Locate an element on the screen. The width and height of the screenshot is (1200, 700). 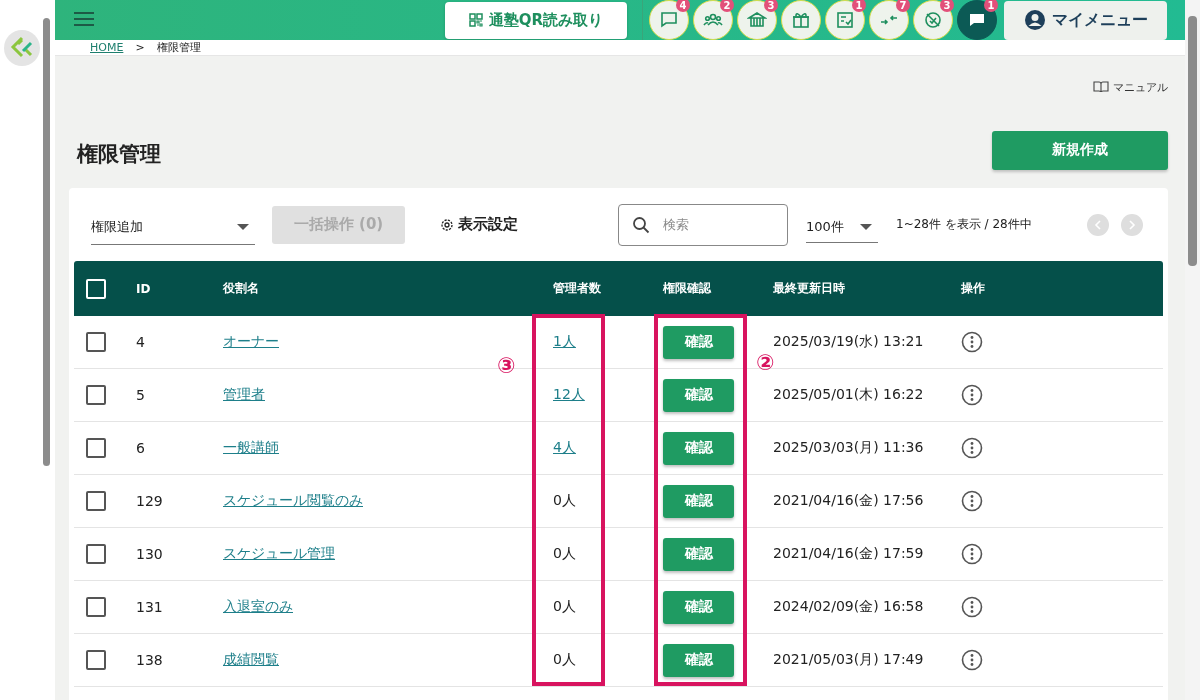
role-link: 成績閲覧 is located at coordinates (251, 659).